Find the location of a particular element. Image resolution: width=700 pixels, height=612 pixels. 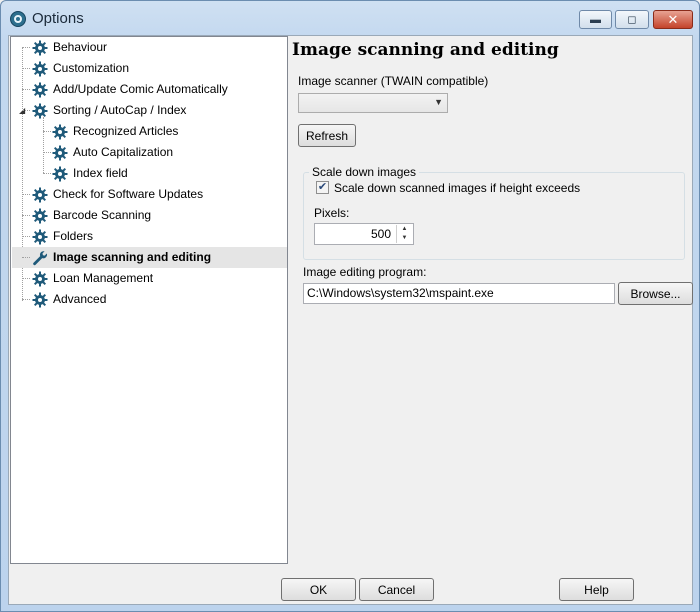

checkmark-icon: ✔ is located at coordinates (322, 187).